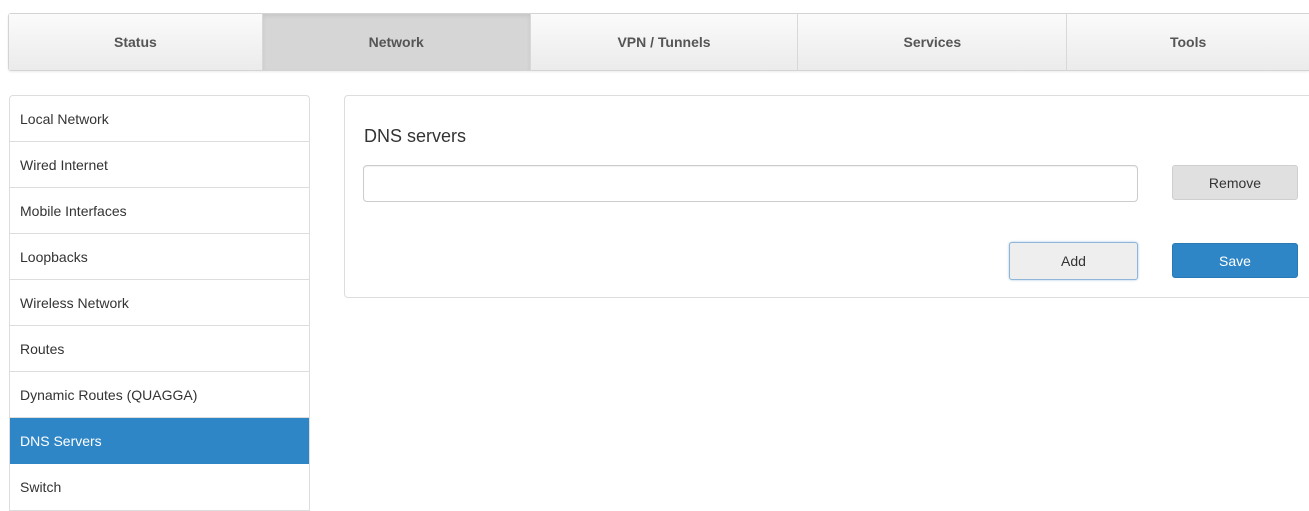  I want to click on add-button: Add, so click(1073, 261).